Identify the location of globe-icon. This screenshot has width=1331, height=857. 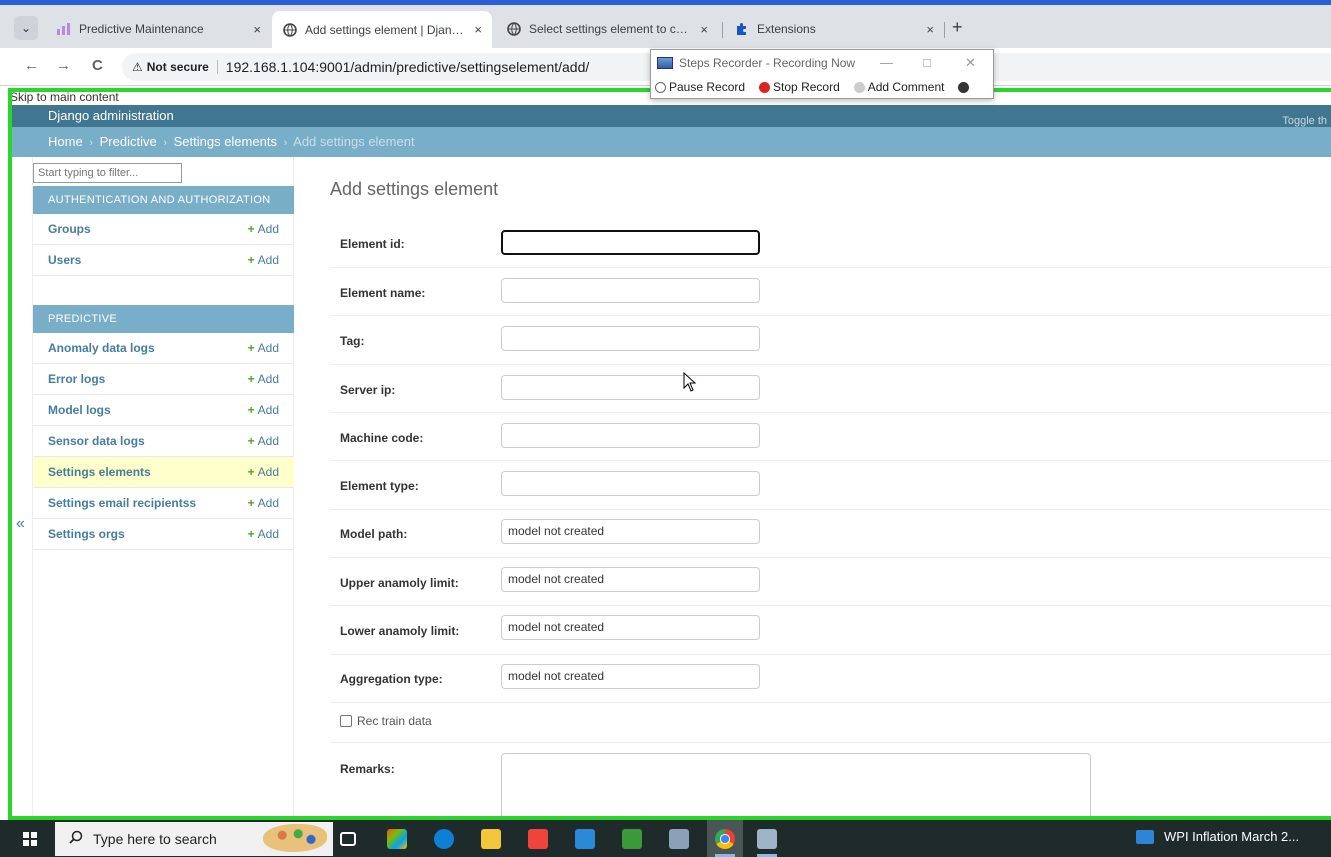
(289, 29).